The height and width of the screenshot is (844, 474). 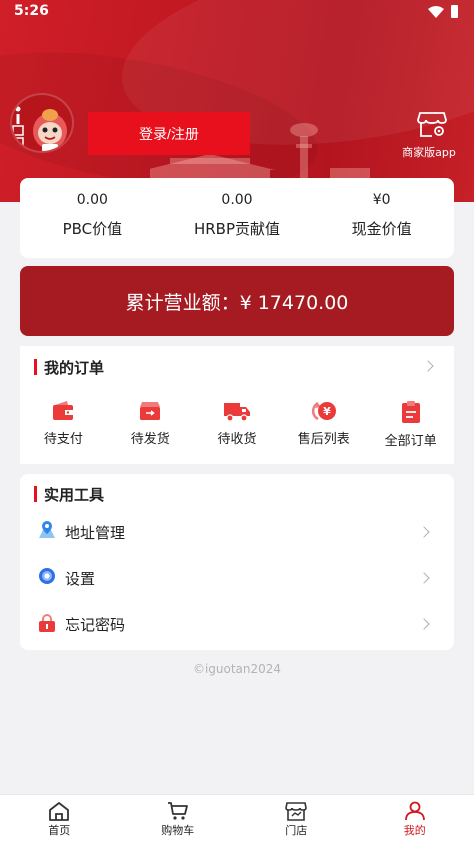 What do you see at coordinates (432, 124) in the screenshot?
I see `store-settings-icon` at bounding box center [432, 124].